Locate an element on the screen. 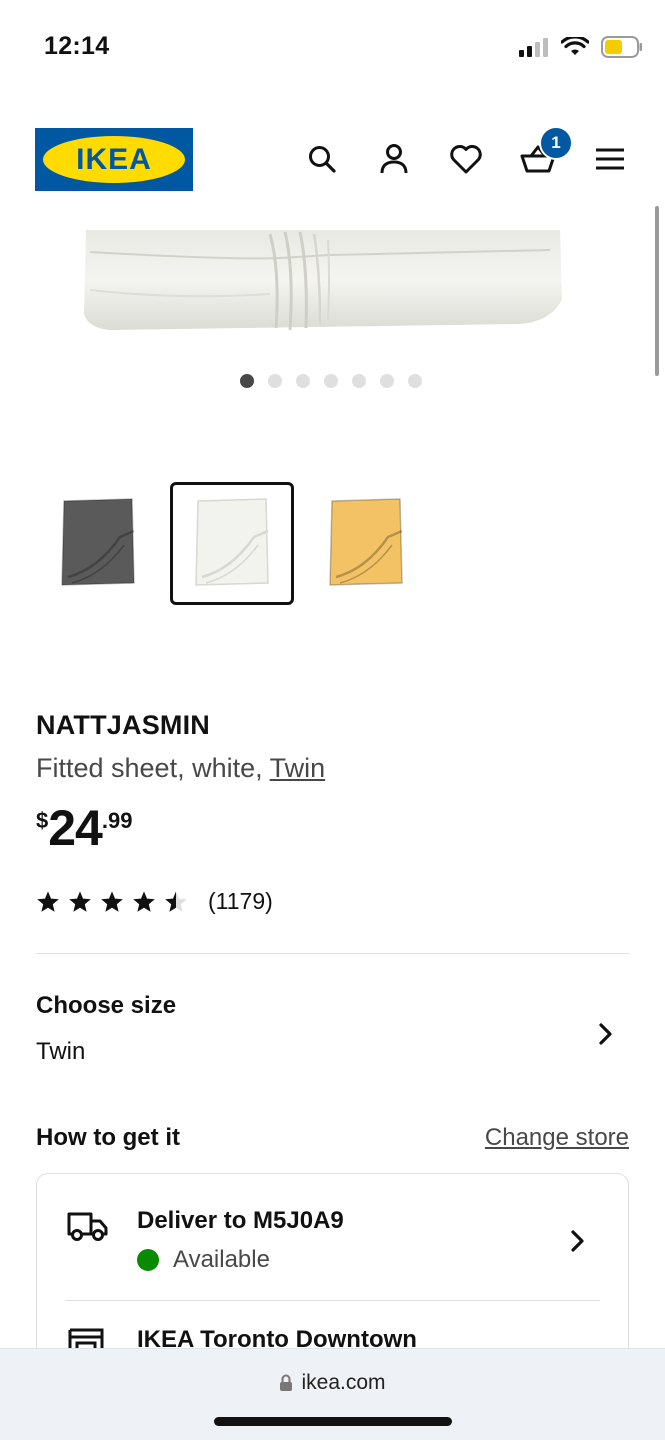  logo-oval: IKEA is located at coordinates (114, 159).